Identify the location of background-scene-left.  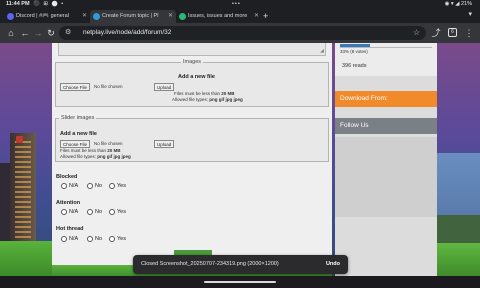
(26, 159).